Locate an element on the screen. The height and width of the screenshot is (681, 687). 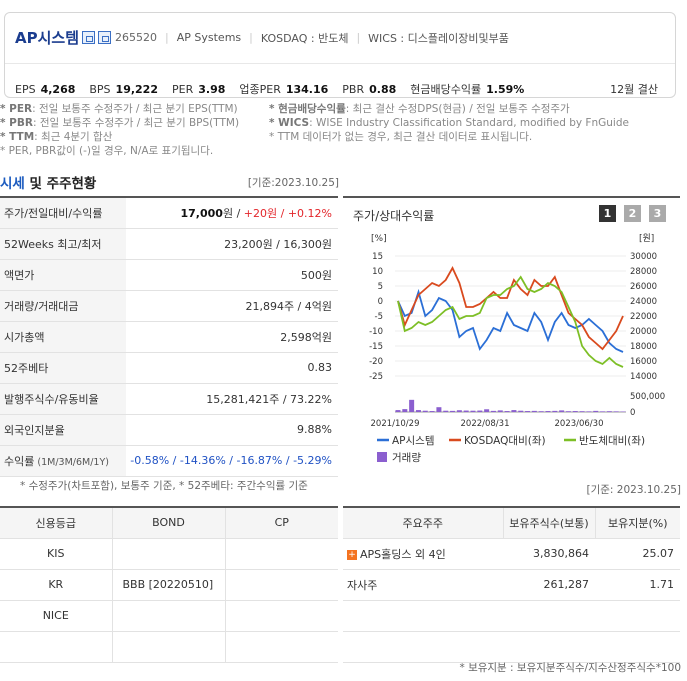
quote-row: 52Weeks 최고/최저 23,200원 / 16,300원 is located at coordinates (169, 244).